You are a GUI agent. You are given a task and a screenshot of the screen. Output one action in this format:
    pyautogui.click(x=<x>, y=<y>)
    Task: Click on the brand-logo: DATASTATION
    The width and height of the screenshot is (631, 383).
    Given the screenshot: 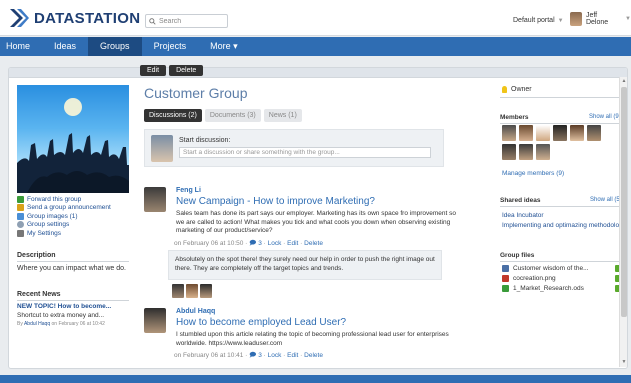 What is the action you would take?
    pyautogui.click(x=74, y=18)
    